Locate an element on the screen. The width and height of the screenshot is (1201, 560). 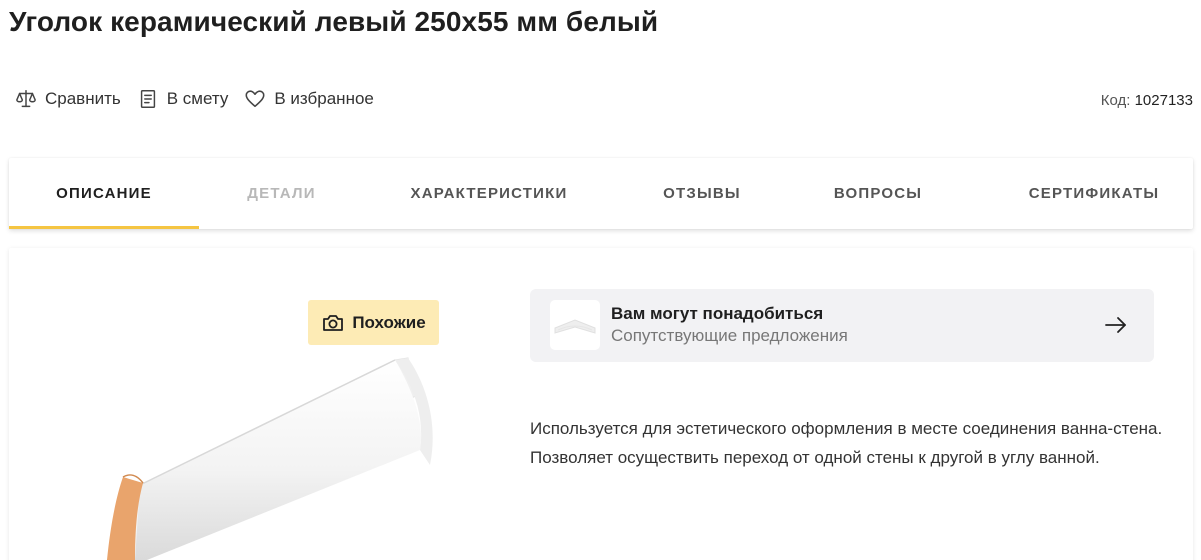
similar-label: Похожие is located at coordinates (389, 322).